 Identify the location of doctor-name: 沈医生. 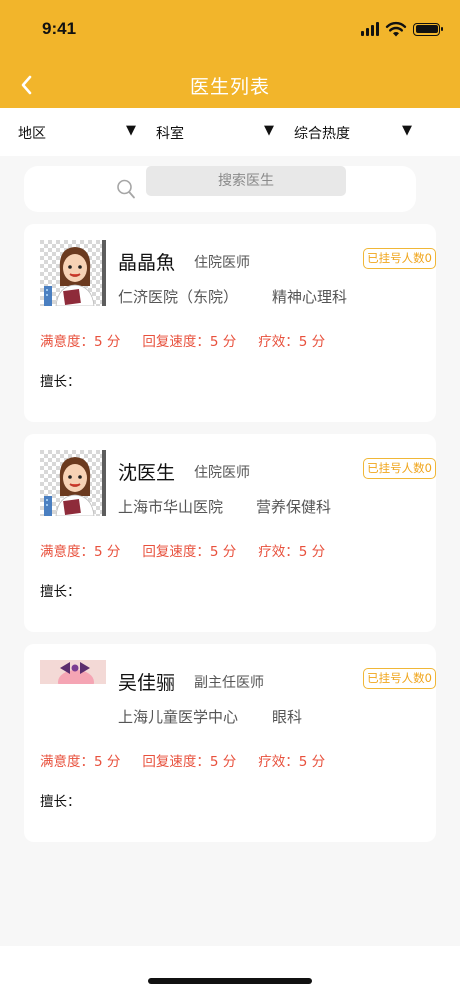
(147, 473).